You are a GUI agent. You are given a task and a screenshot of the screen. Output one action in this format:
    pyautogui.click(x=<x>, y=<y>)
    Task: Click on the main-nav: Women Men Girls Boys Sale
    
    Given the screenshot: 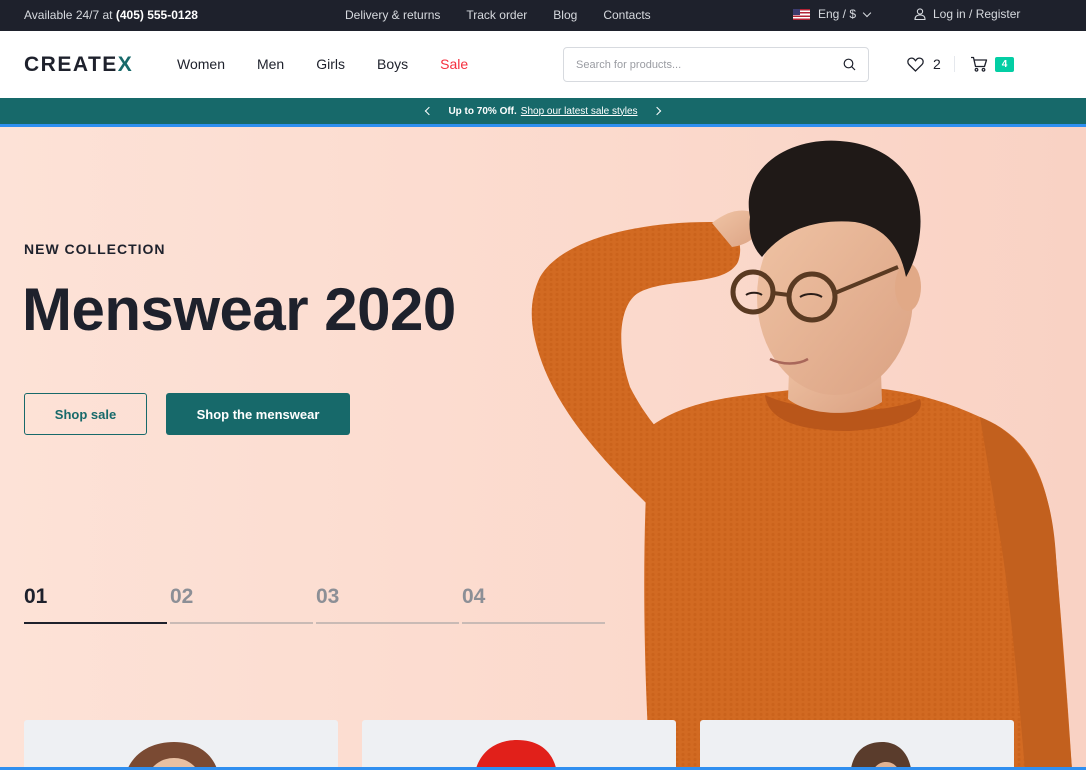 What is the action you would take?
    pyautogui.click(x=322, y=64)
    